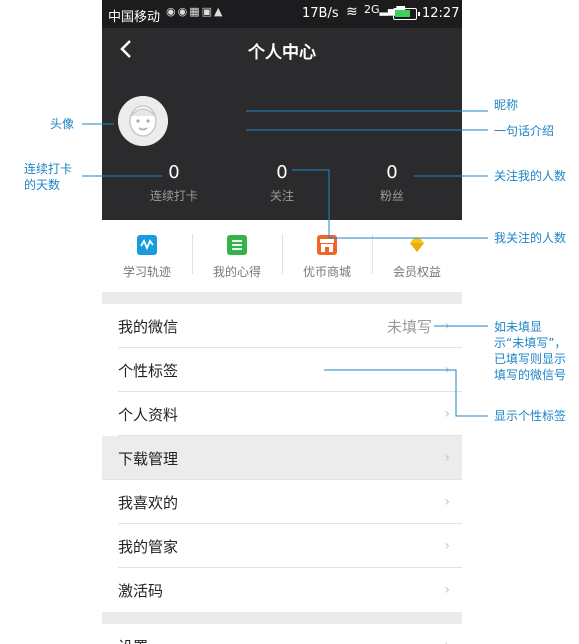  I want to click on list-item-favorites: 我喜欢的 ›, so click(290, 502).